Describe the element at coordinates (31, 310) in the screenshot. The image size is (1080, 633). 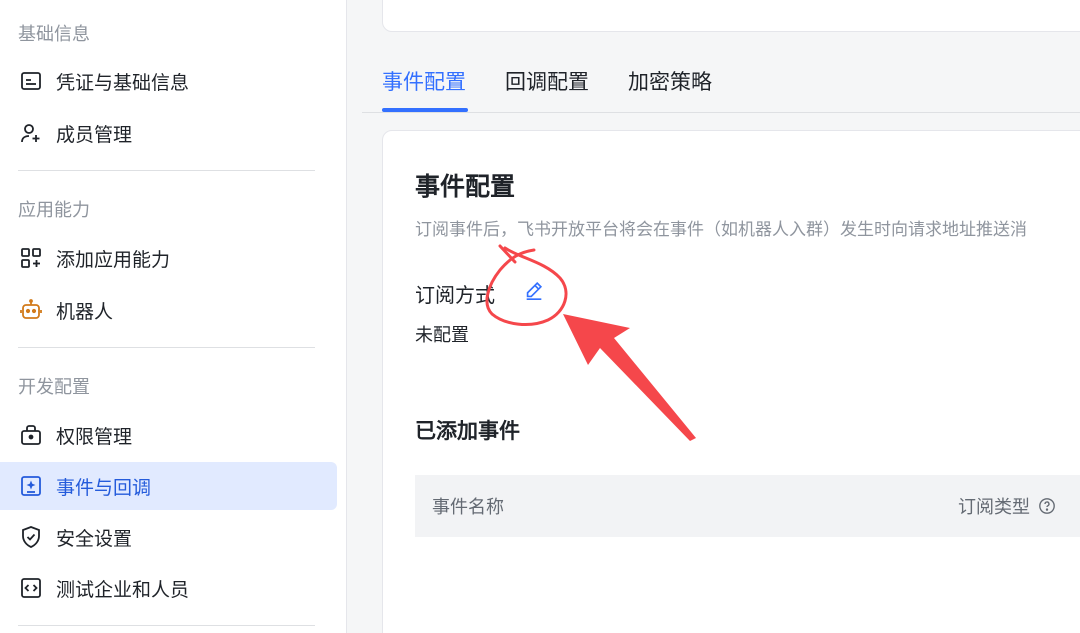
I see `robot-icon` at that location.